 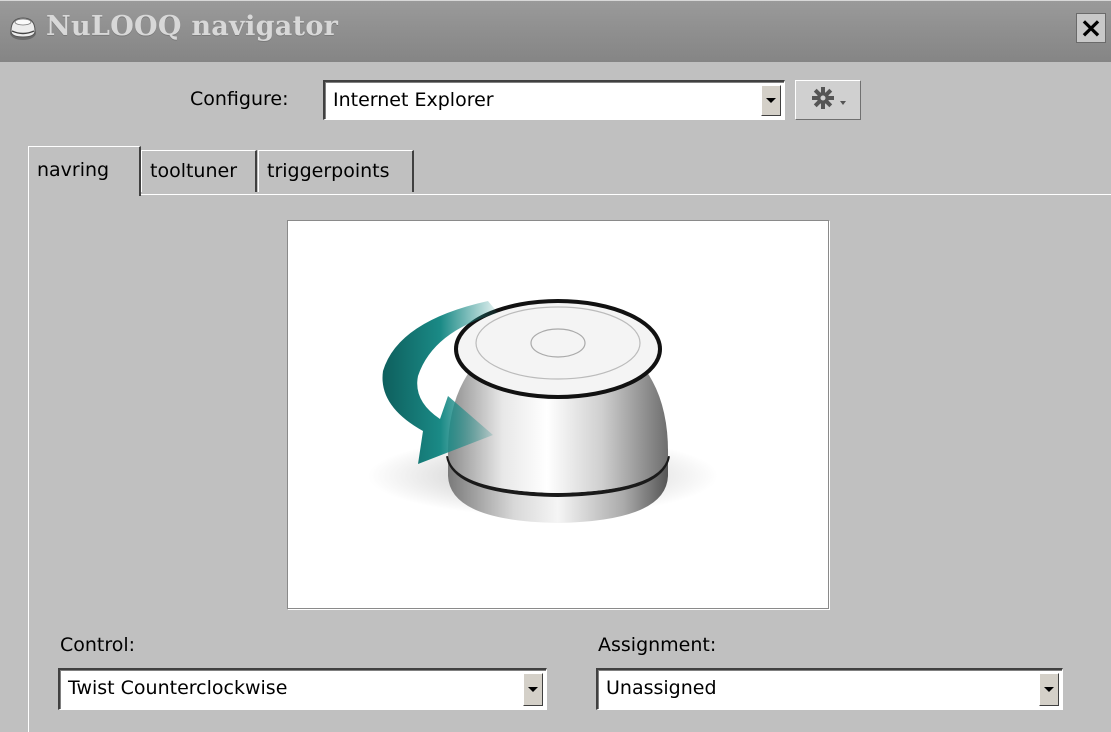 What do you see at coordinates (829, 689) in the screenshot?
I see `assignment-select: Unassigned` at bounding box center [829, 689].